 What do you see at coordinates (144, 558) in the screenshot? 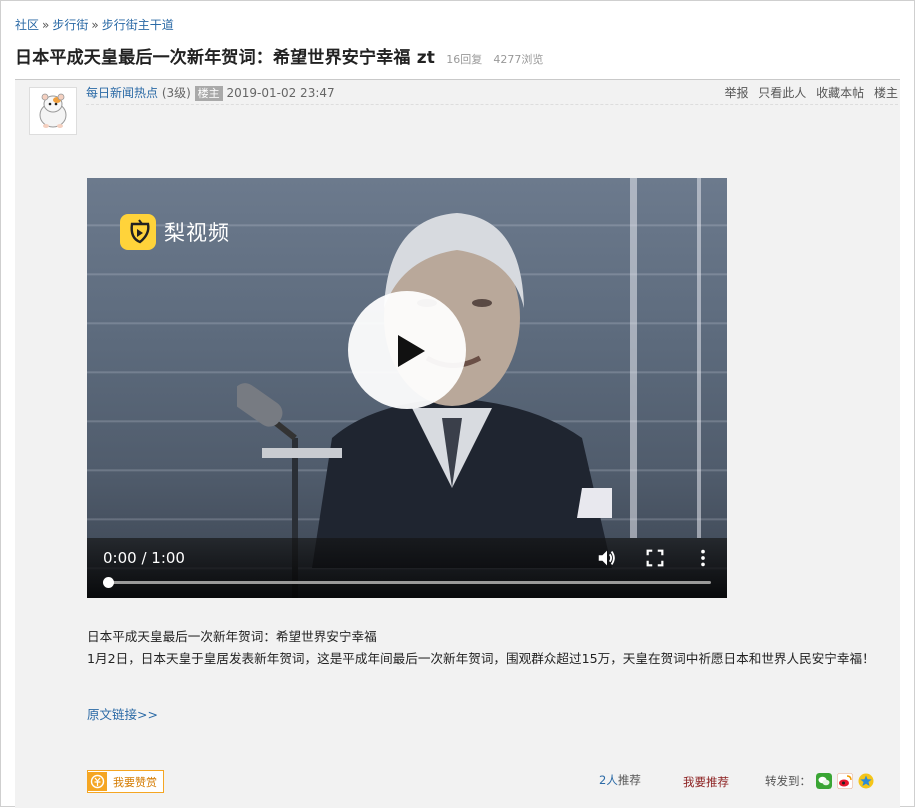
I see `video-time: 0:00 / 1:00` at bounding box center [144, 558].